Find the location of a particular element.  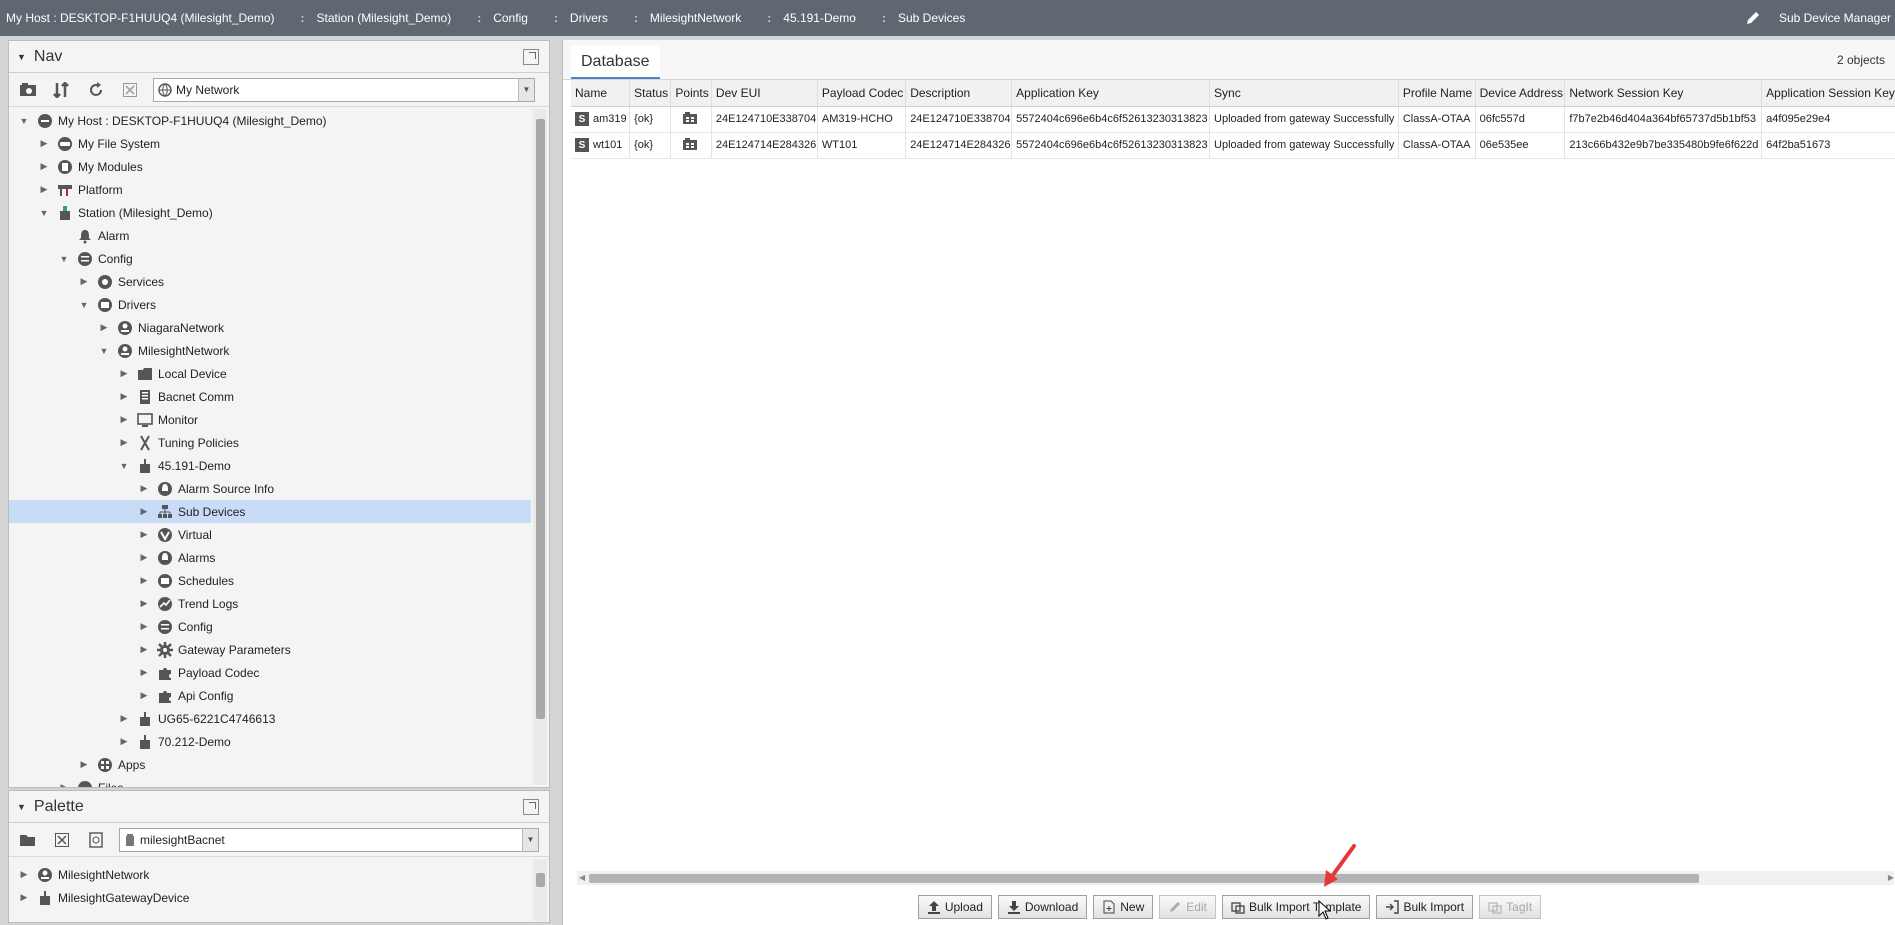

nav-tree-item: ▶ UG65-6221C4746613 is located at coordinates (270, 718).